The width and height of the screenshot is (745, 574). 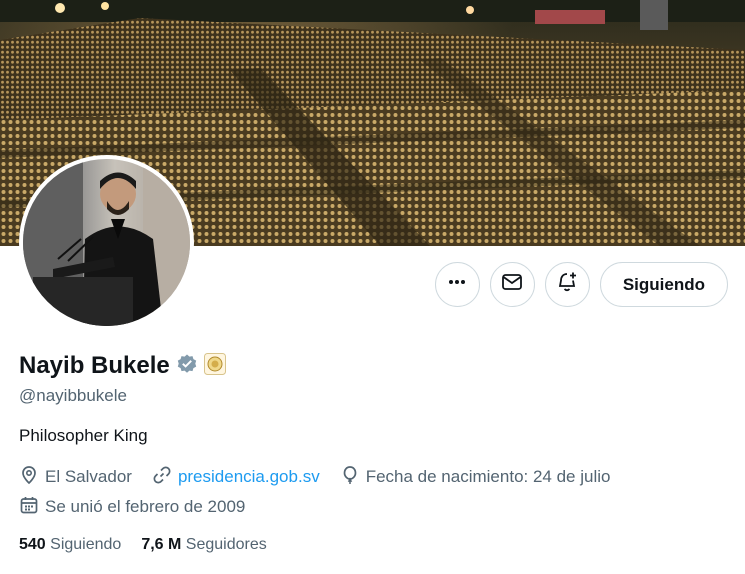 I want to click on envelope-icon, so click(x=512, y=284).